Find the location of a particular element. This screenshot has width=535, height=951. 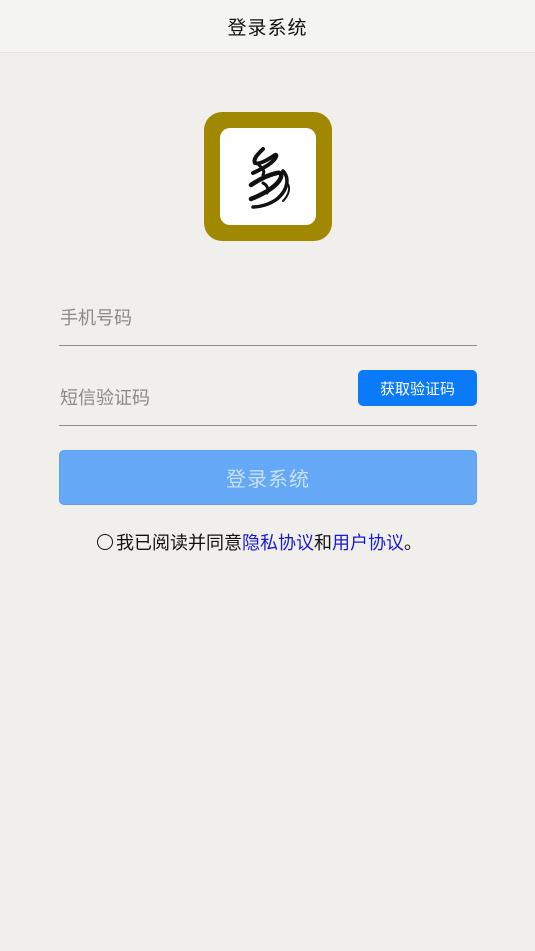

phone-input is located at coordinates (190, 318).